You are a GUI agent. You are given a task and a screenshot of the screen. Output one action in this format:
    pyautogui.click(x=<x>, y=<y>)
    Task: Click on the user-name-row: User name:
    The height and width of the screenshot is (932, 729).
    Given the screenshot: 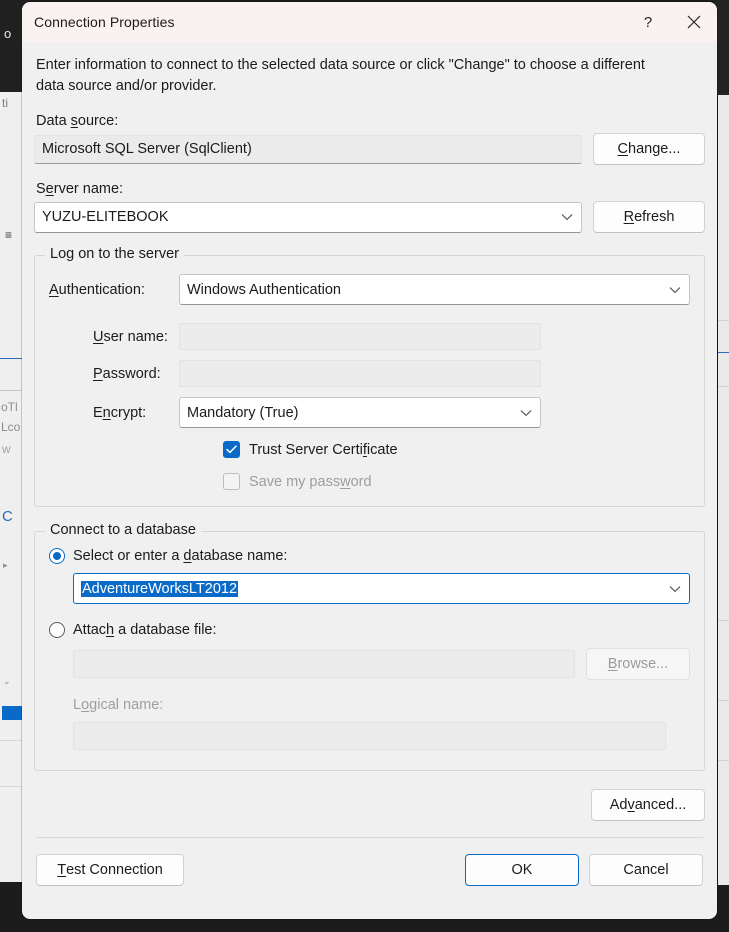 What is the action you would take?
    pyautogui.click(x=369, y=337)
    